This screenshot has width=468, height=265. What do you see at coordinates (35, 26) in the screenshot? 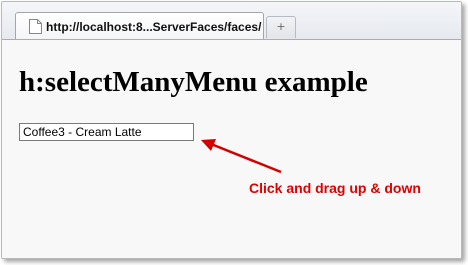
I see `page-icon` at bounding box center [35, 26].